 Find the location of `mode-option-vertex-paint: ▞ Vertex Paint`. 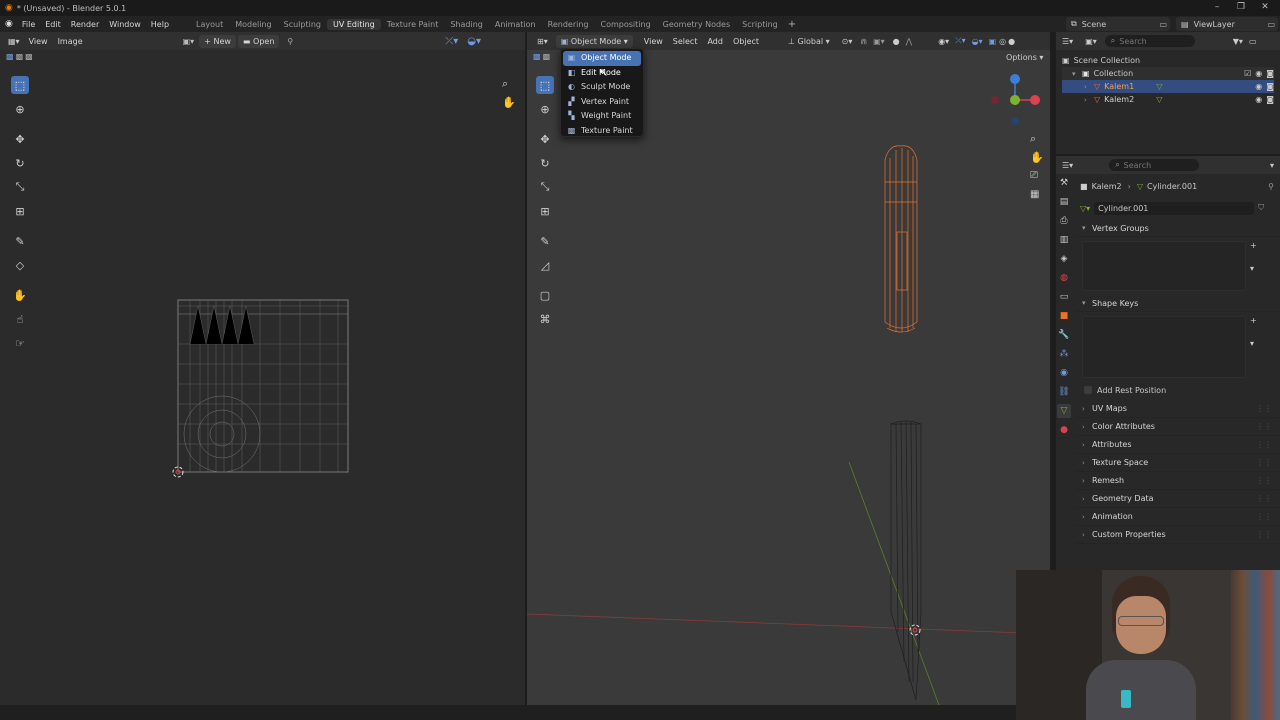

mode-option-vertex-paint: ▞ Vertex Paint is located at coordinates (602, 102).